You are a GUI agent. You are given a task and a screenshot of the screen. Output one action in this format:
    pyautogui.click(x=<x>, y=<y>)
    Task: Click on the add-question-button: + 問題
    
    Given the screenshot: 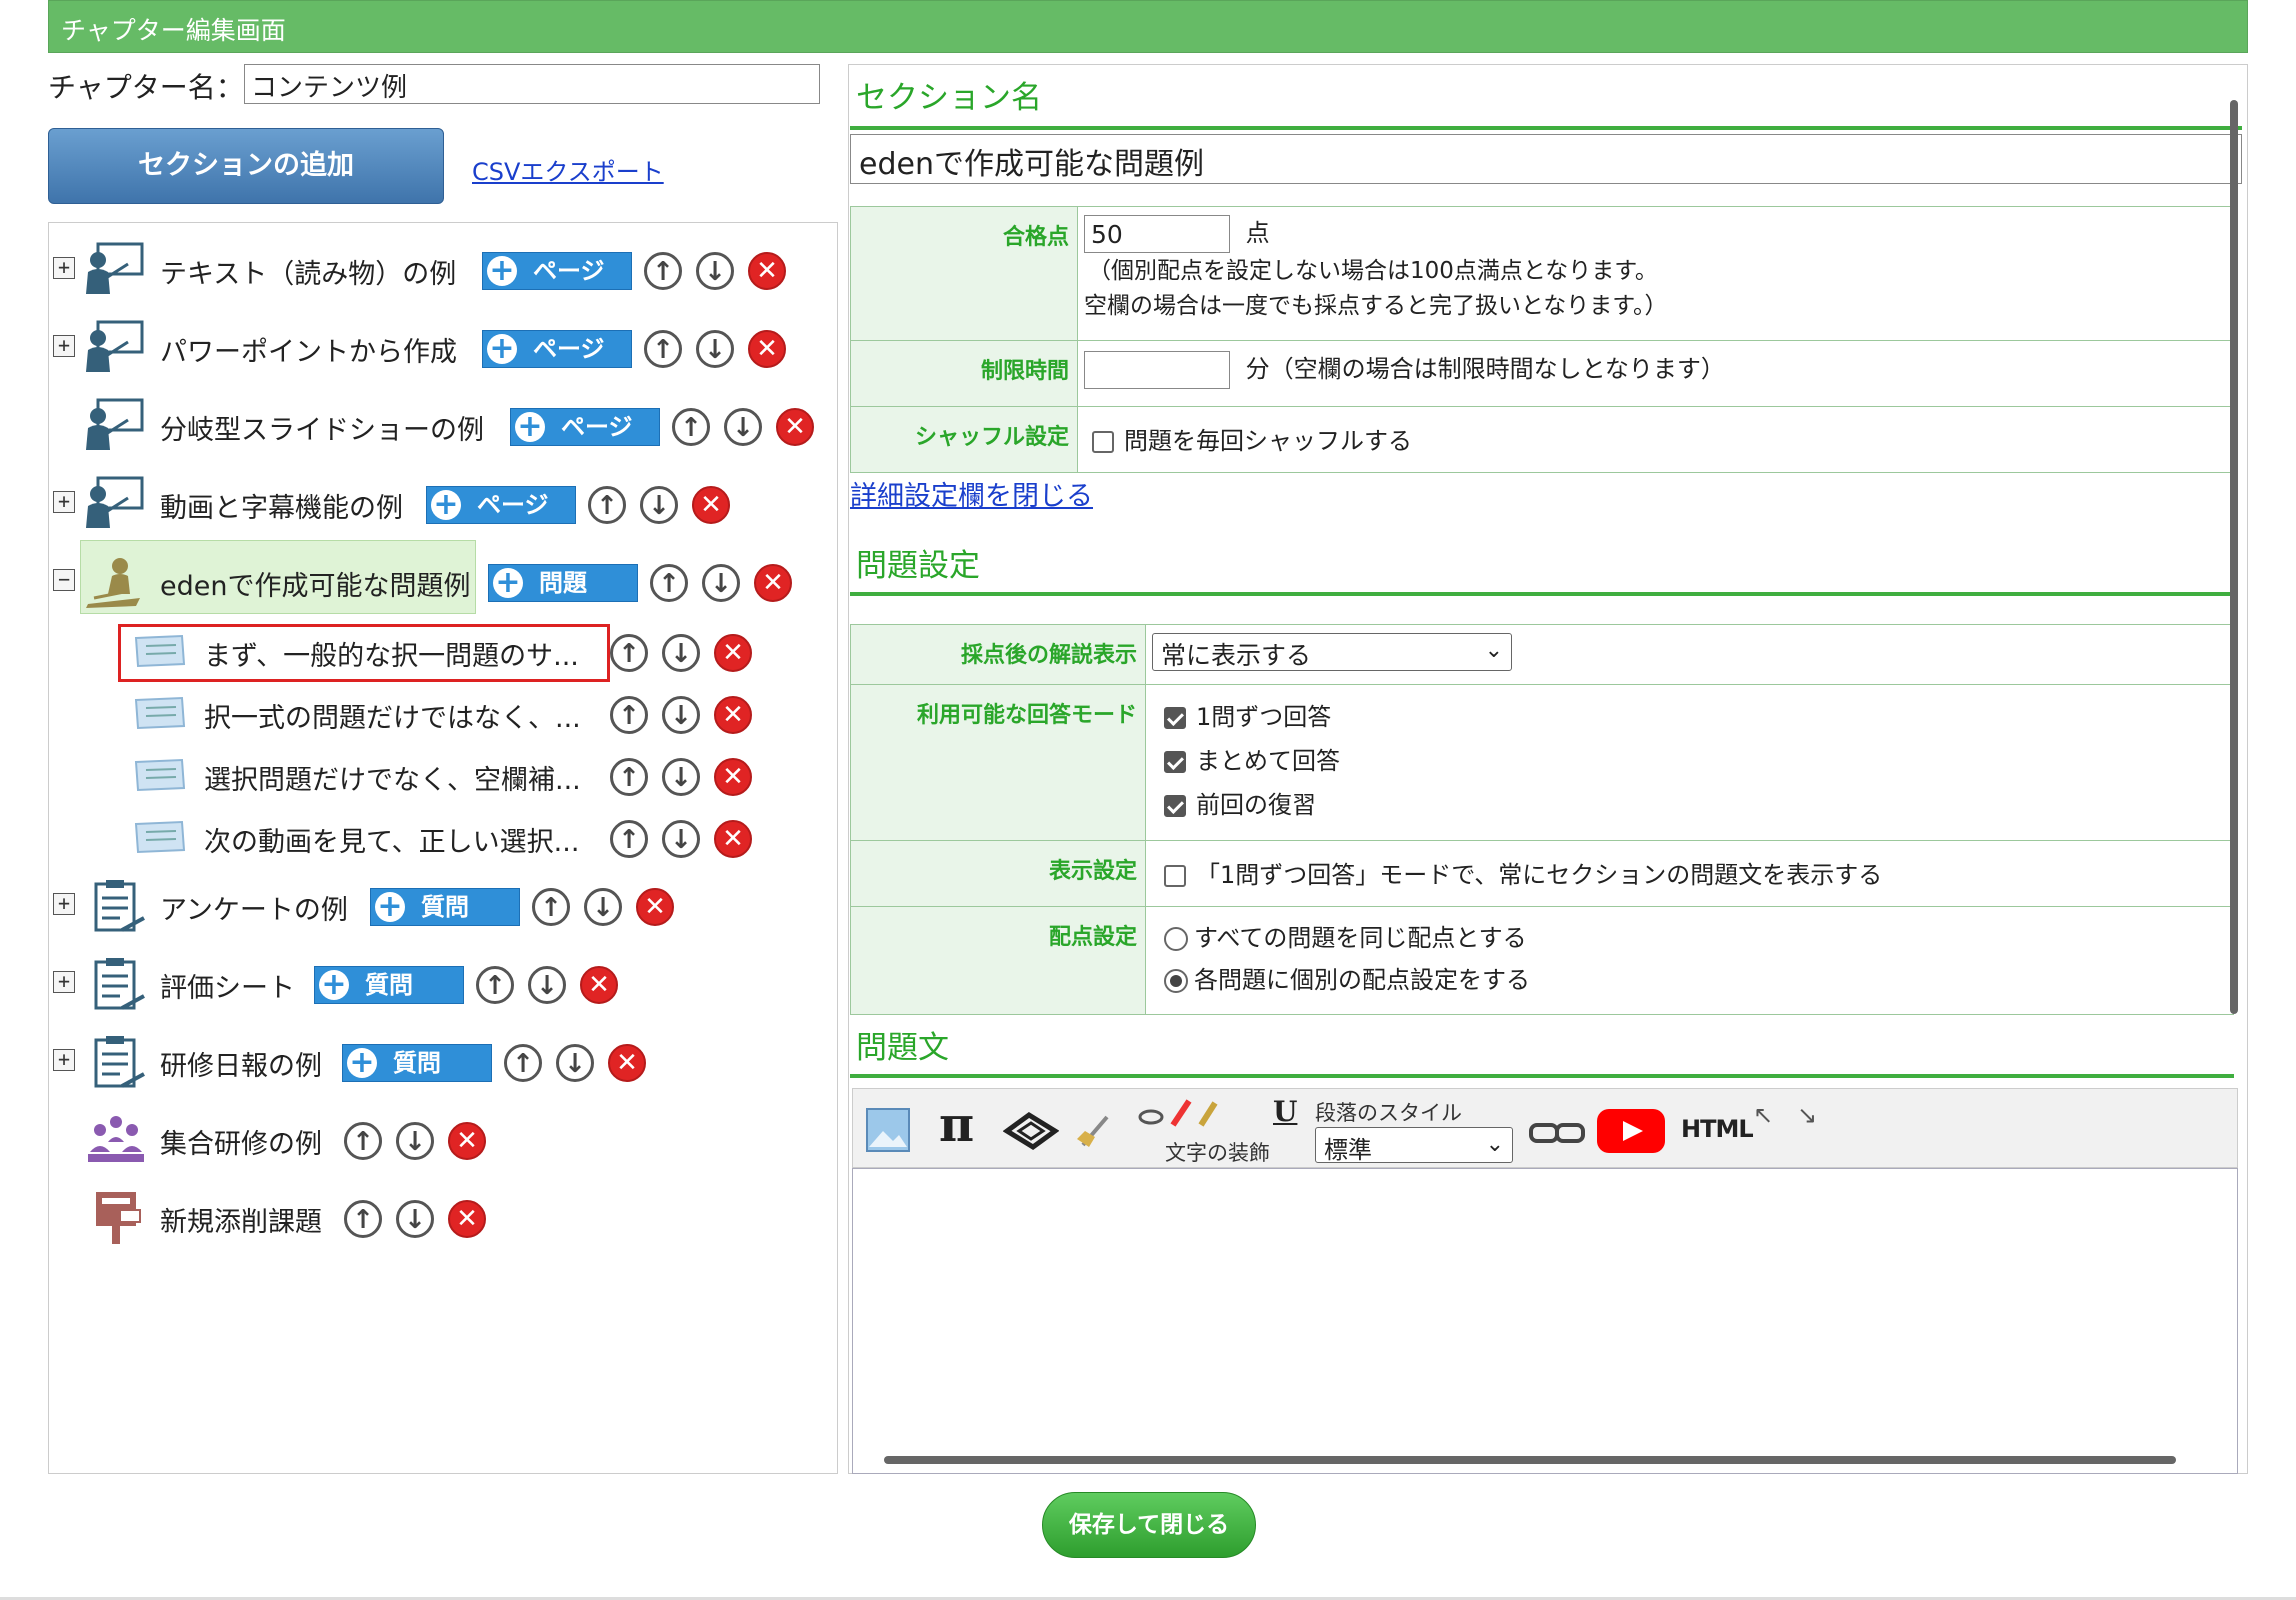 What is the action you would take?
    pyautogui.click(x=563, y=583)
    